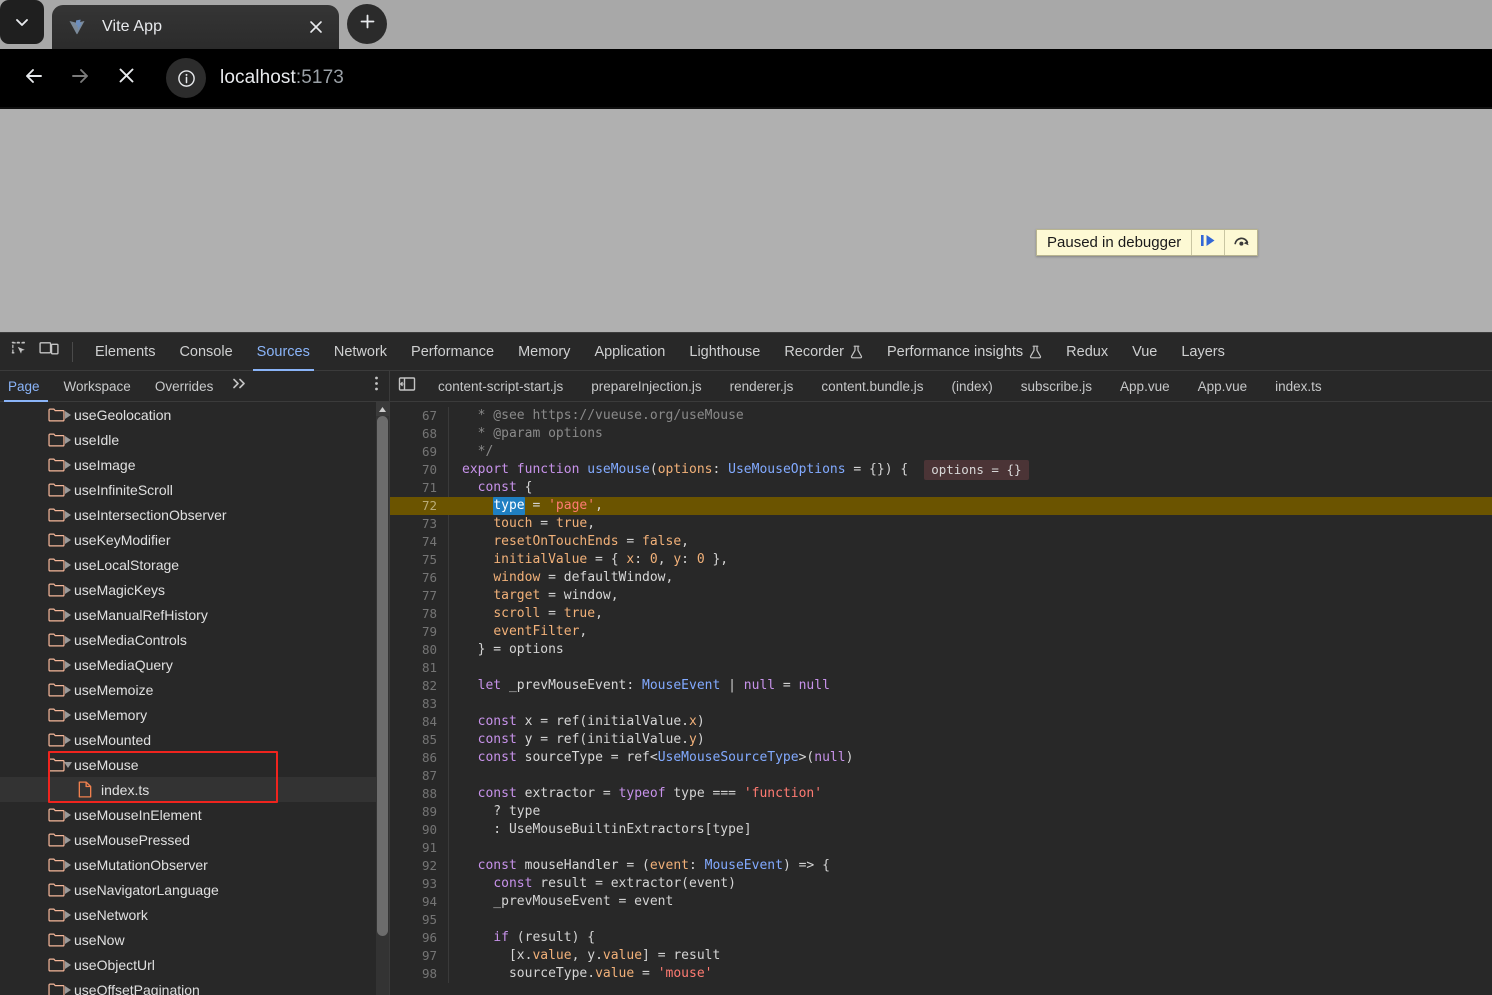 This screenshot has width=1492, height=995. What do you see at coordinates (762, 386) in the screenshot?
I see `editor-tab: renderer.js` at bounding box center [762, 386].